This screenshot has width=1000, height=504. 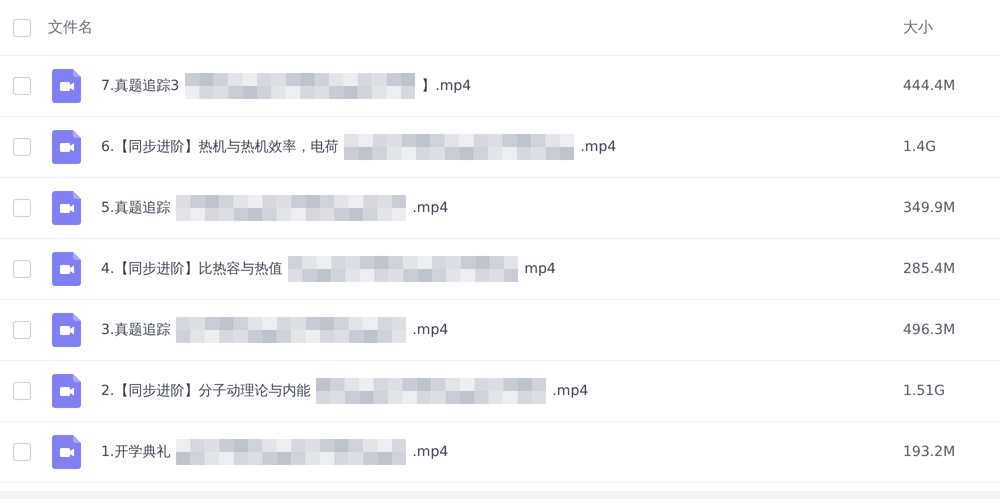 I want to click on file-size: 1.4G, so click(x=920, y=147).